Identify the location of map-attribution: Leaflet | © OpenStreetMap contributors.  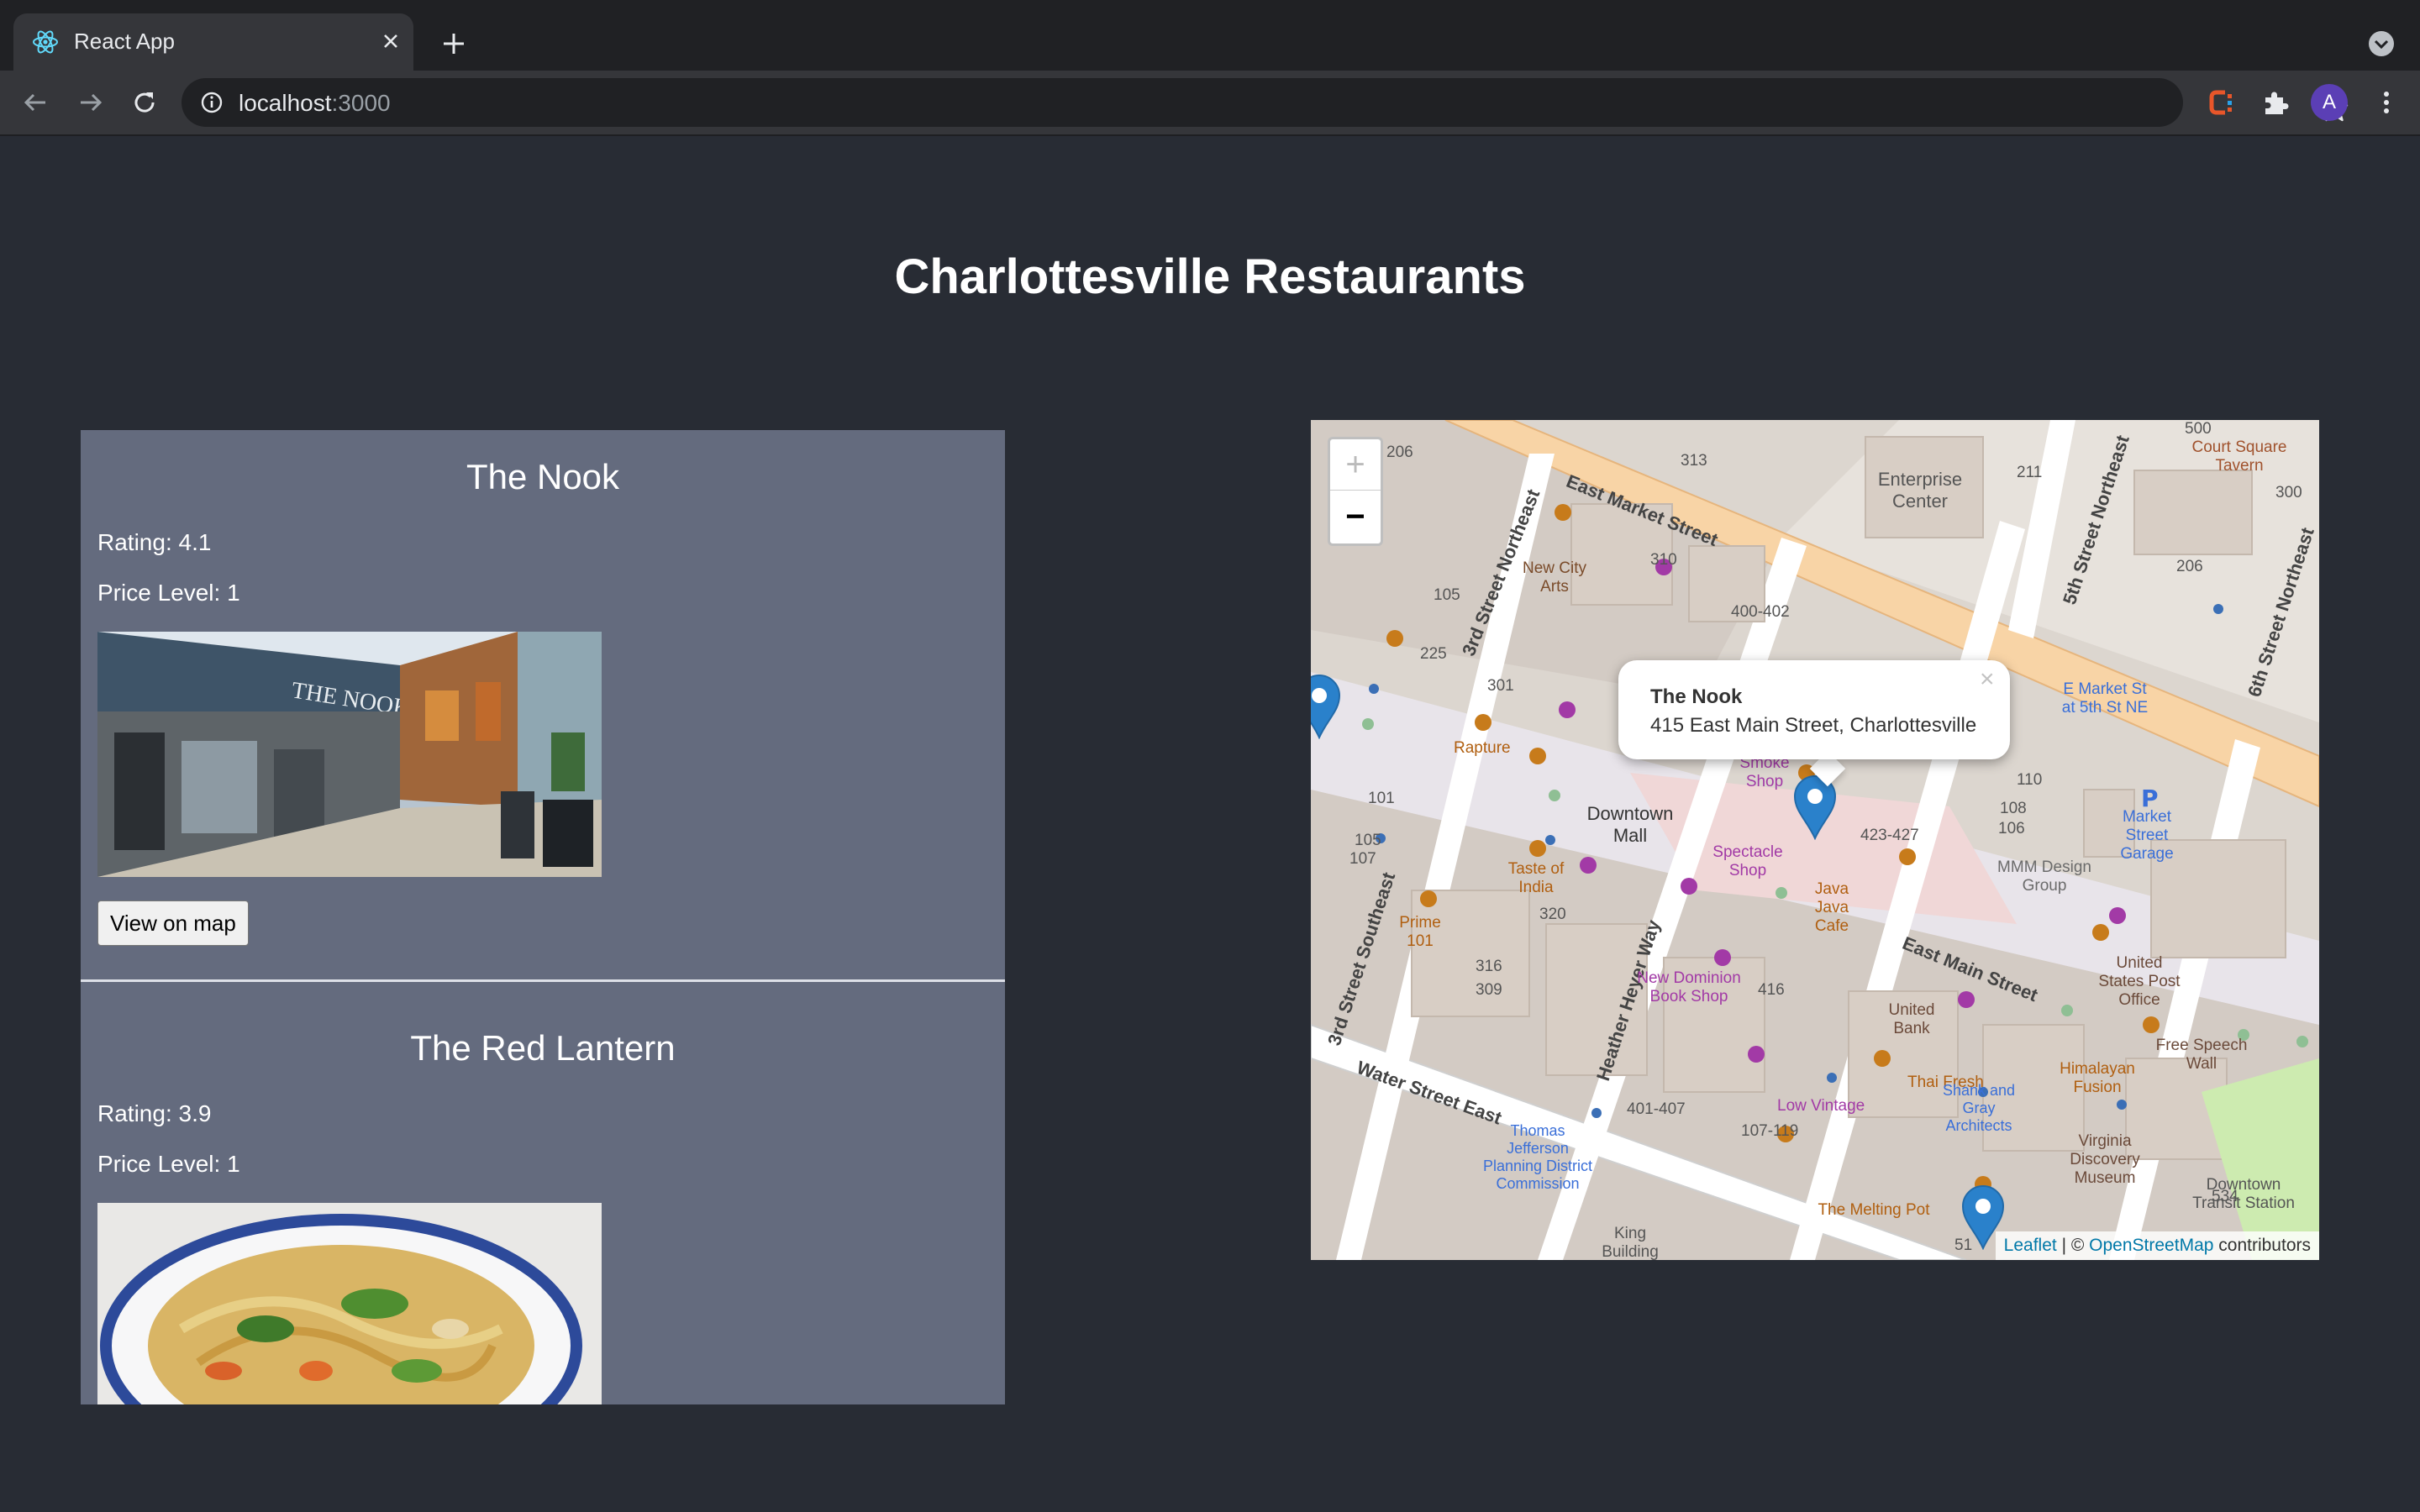
(2157, 1245).